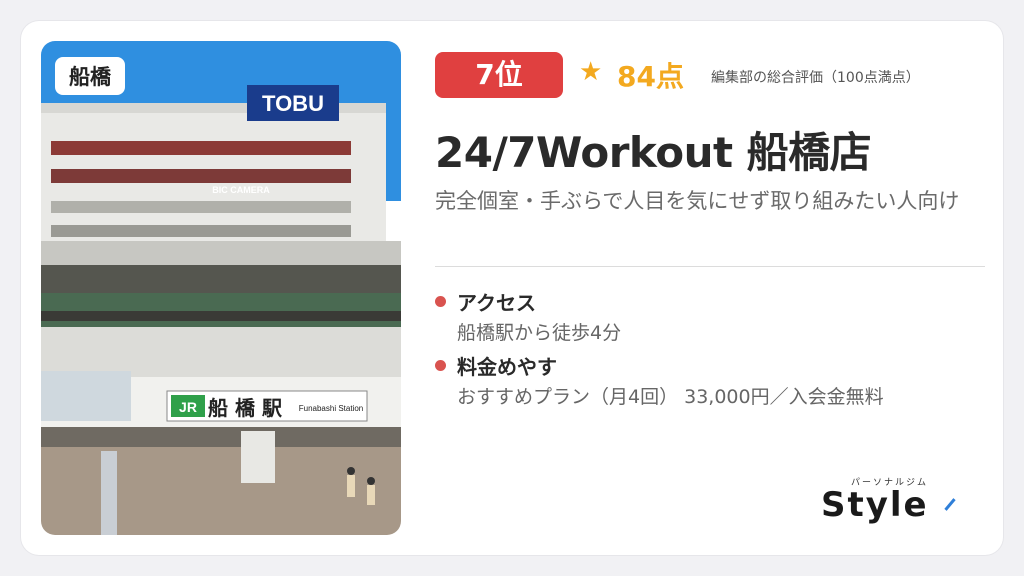  I want to click on station-sign-en: Funabashi Station, so click(331, 408).